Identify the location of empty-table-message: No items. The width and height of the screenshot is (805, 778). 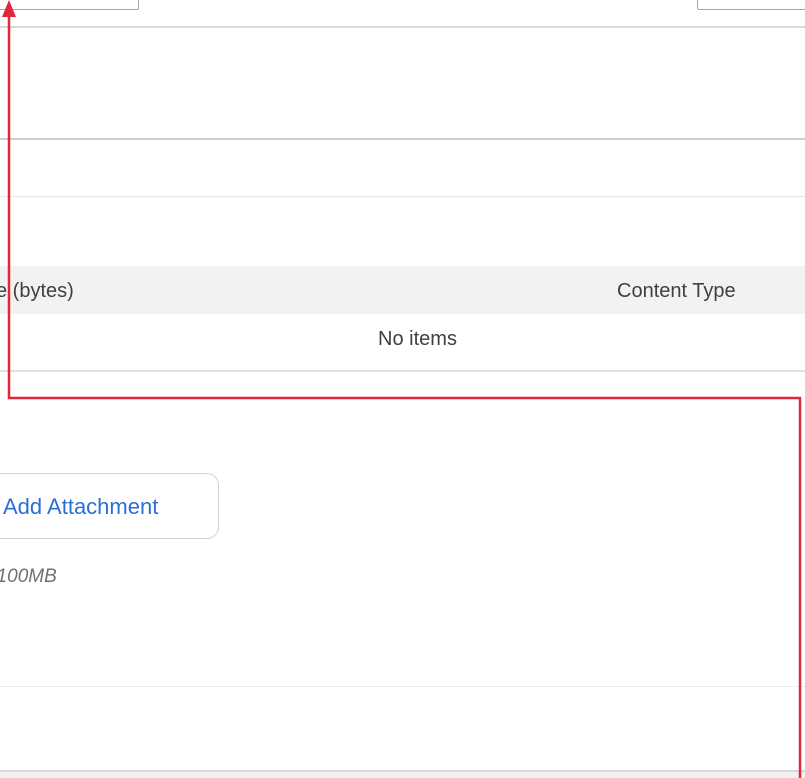
(417, 339).